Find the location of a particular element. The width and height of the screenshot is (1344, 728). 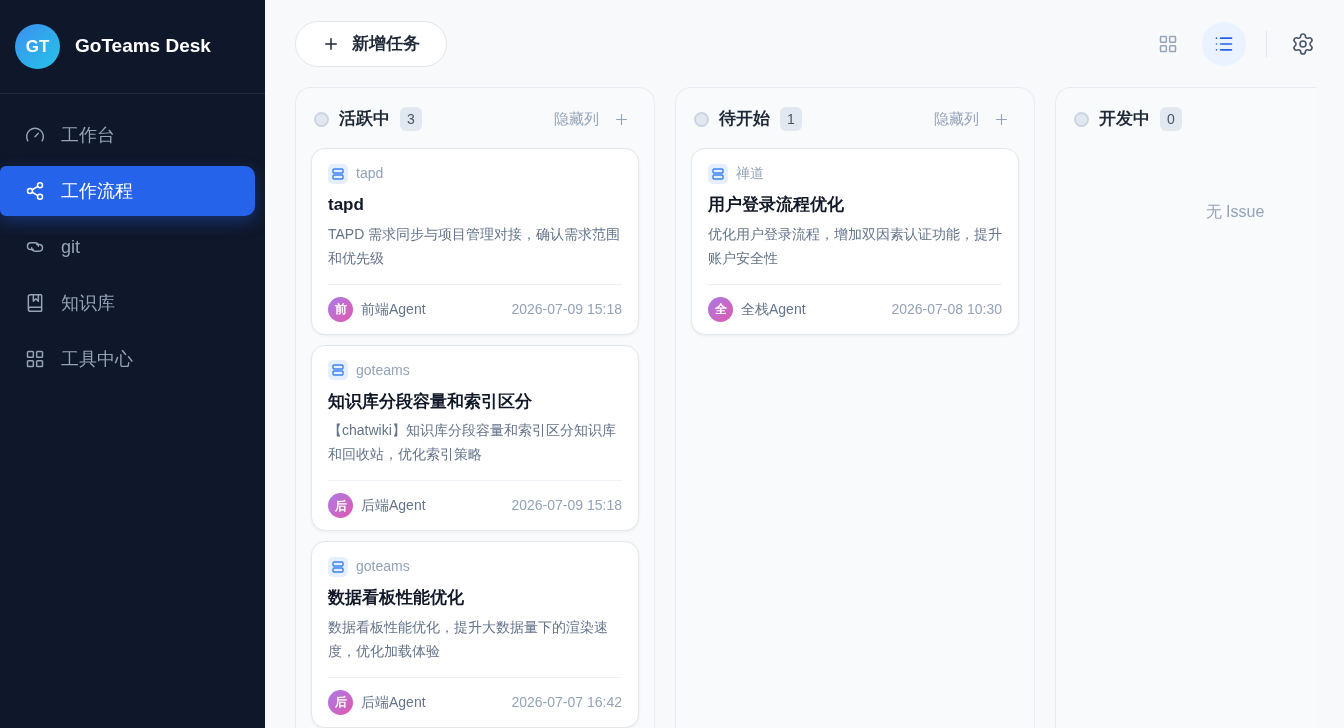

count-badge: 3 is located at coordinates (411, 119).